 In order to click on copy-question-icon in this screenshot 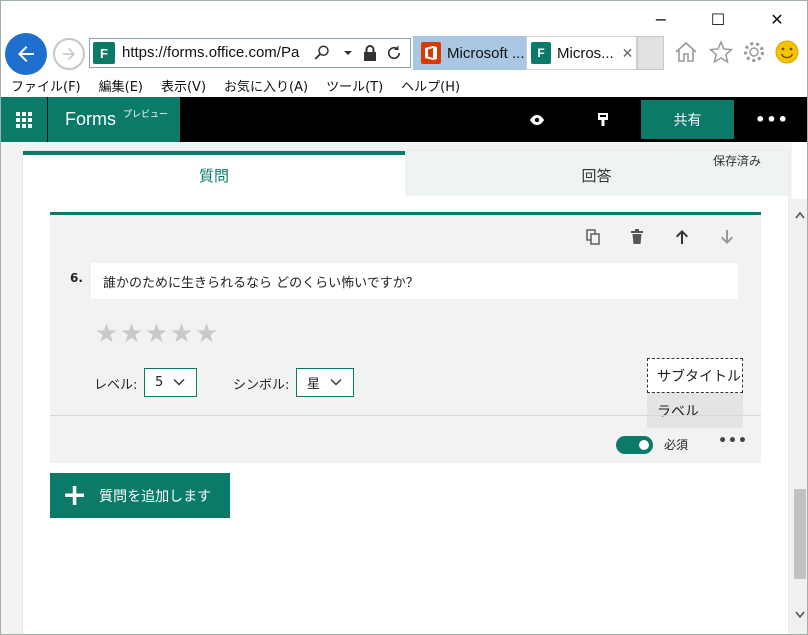, I will do `click(593, 237)`.